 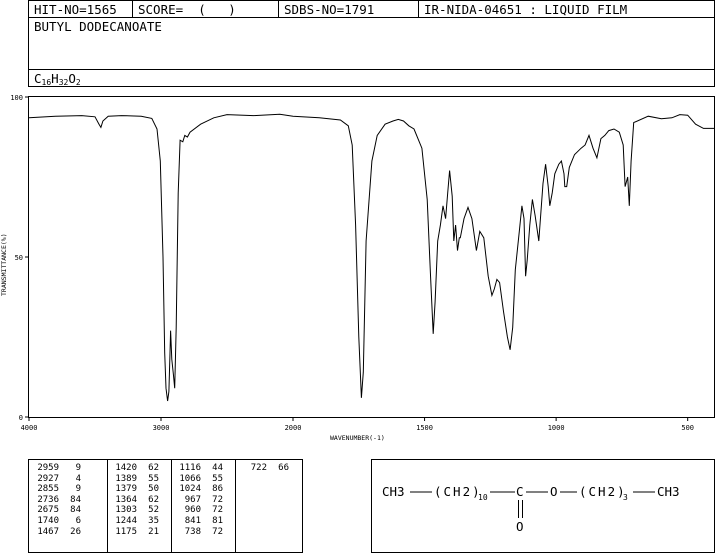 I want to click on ch2-group-left: (CH2), so click(x=458, y=491).